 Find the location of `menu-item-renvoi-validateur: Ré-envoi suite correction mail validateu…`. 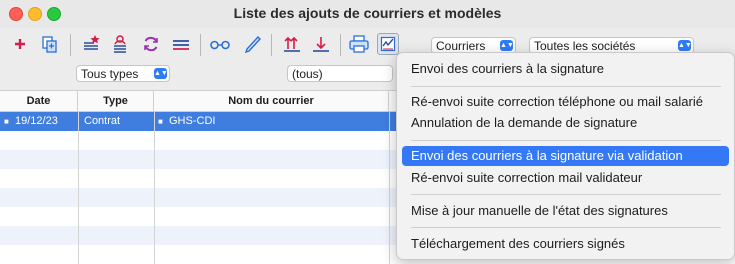

menu-item-renvoi-validateur: Ré-envoi suite correction mail validateu… is located at coordinates (565, 178).